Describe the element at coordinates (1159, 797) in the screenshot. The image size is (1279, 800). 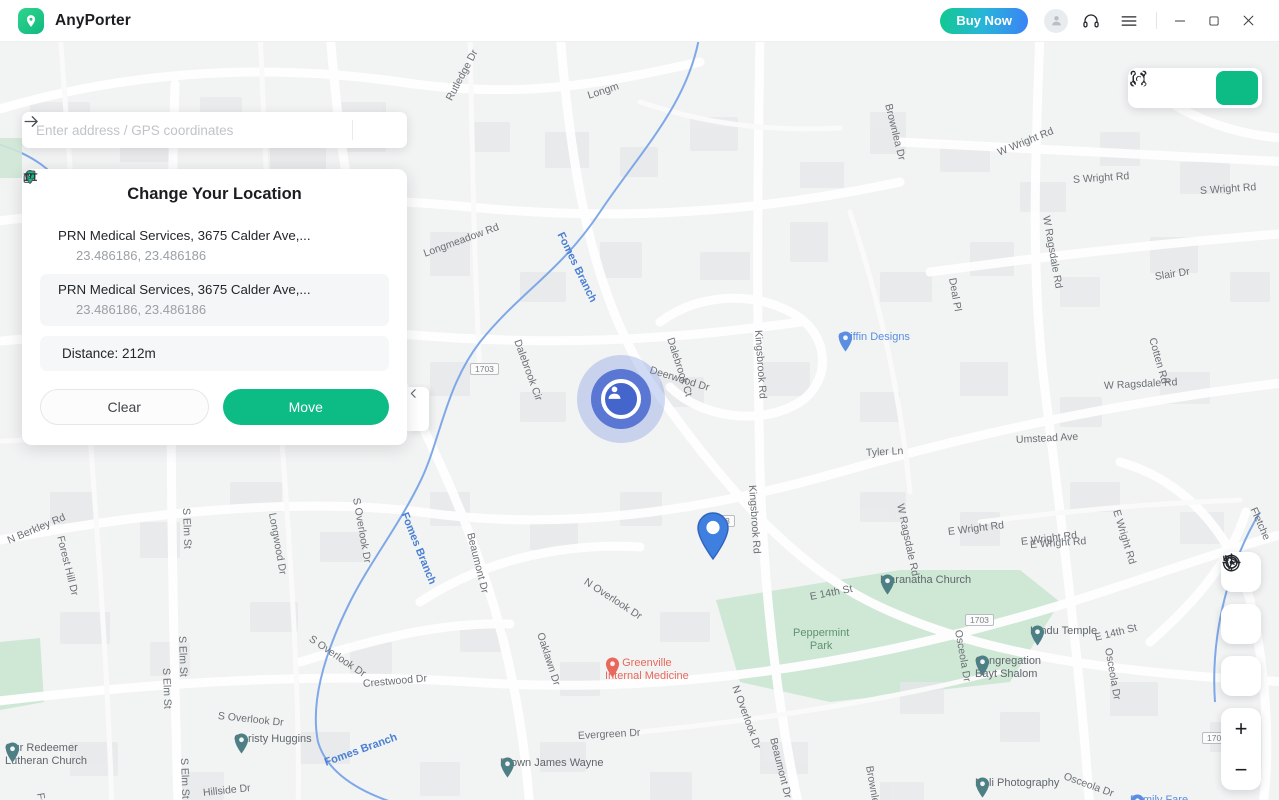
I see `map-poi: Family Fare` at that location.